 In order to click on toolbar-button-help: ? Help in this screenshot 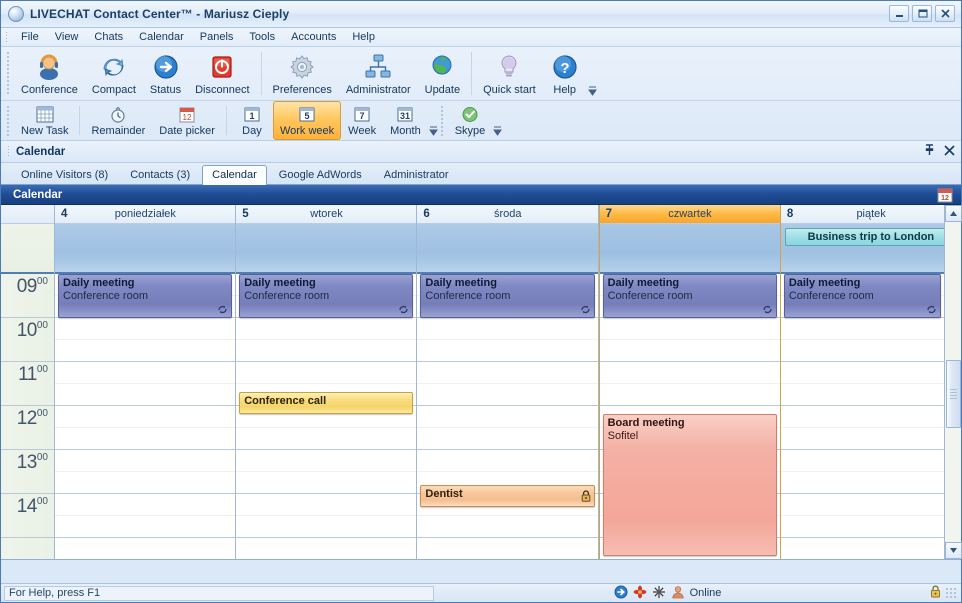, I will do `click(565, 73)`.